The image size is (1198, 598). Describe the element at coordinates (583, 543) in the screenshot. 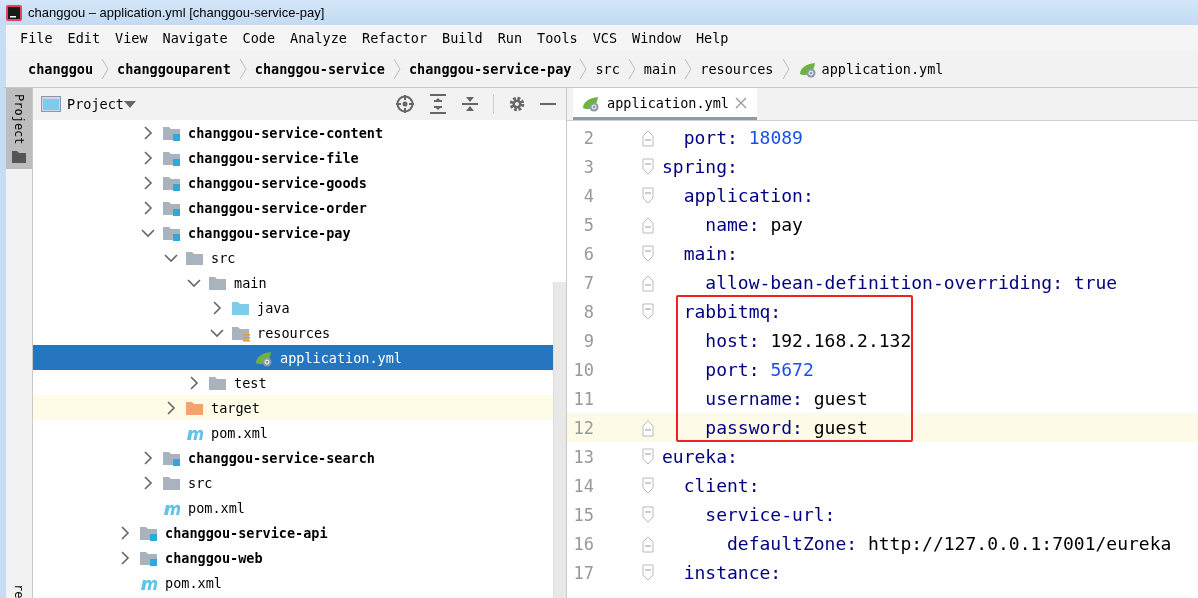

I see `line-number: 16` at that location.